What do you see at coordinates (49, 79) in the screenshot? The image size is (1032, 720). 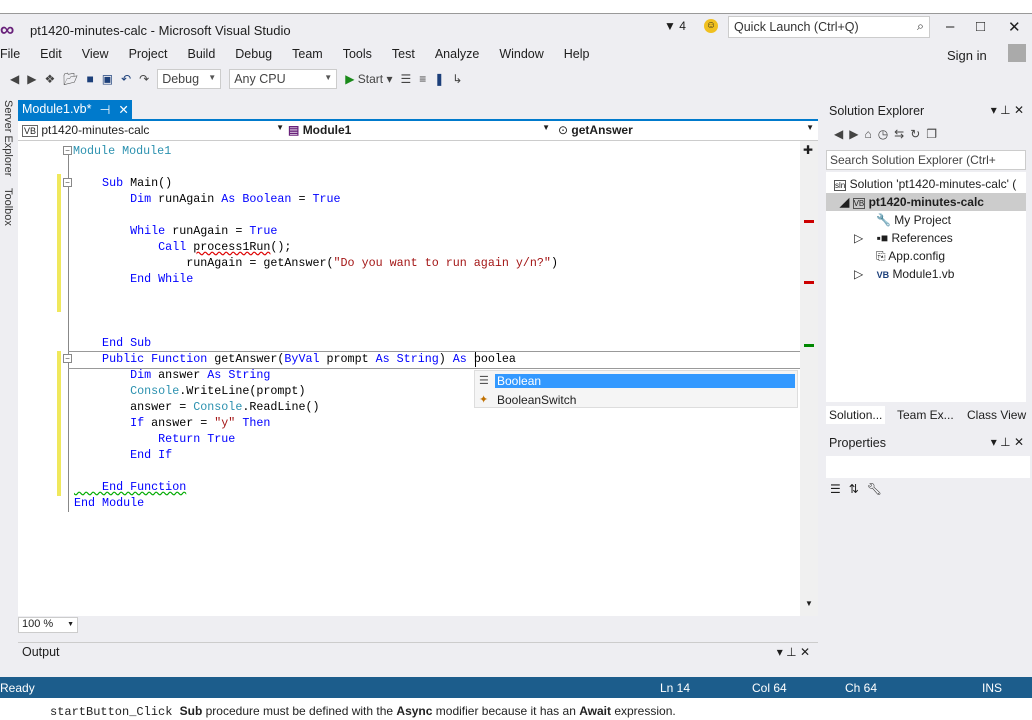 I see `new-project-icon: ❖` at bounding box center [49, 79].